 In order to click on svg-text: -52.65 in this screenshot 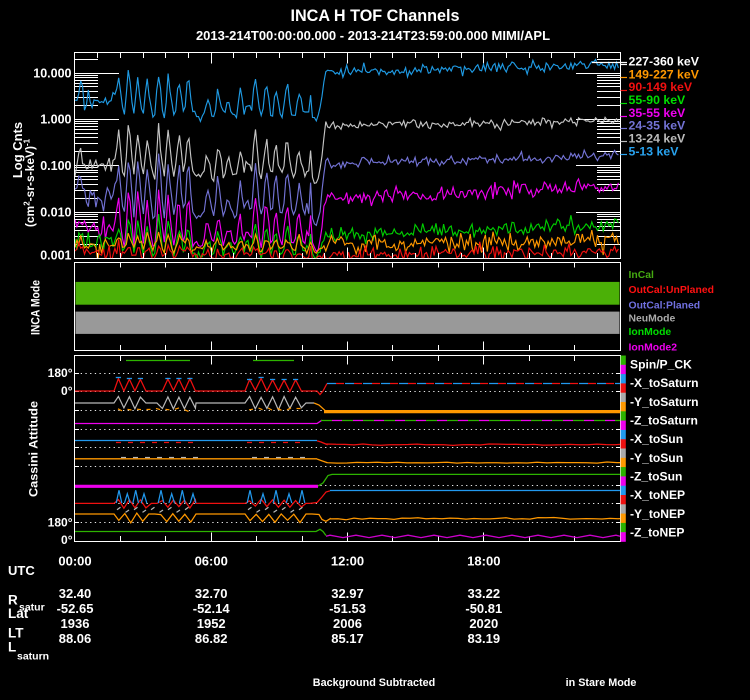, I will do `click(75, 608)`.